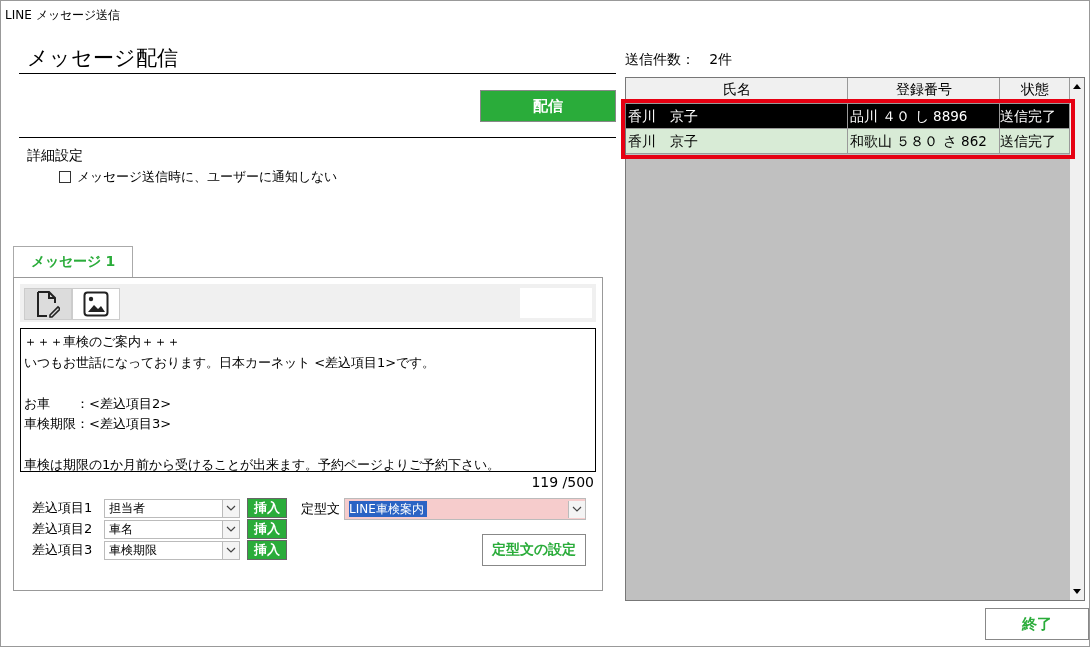 The width and height of the screenshot is (1090, 647). I want to click on scroll-down-icon, so click(1077, 591).